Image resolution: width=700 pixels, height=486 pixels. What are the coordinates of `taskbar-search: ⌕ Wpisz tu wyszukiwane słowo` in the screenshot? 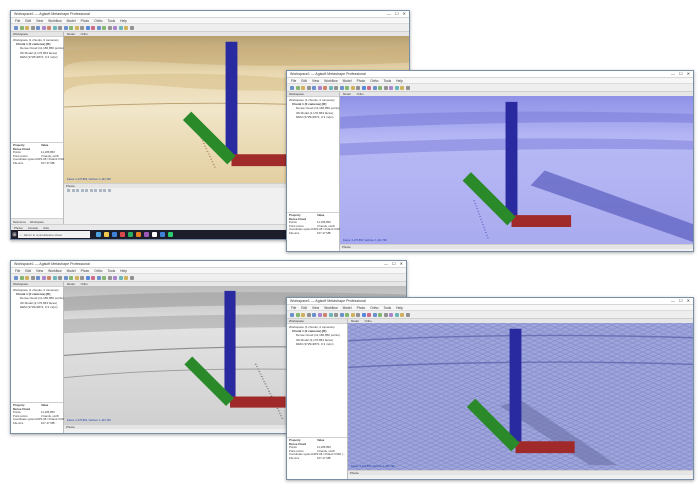 It's located at (54, 234).